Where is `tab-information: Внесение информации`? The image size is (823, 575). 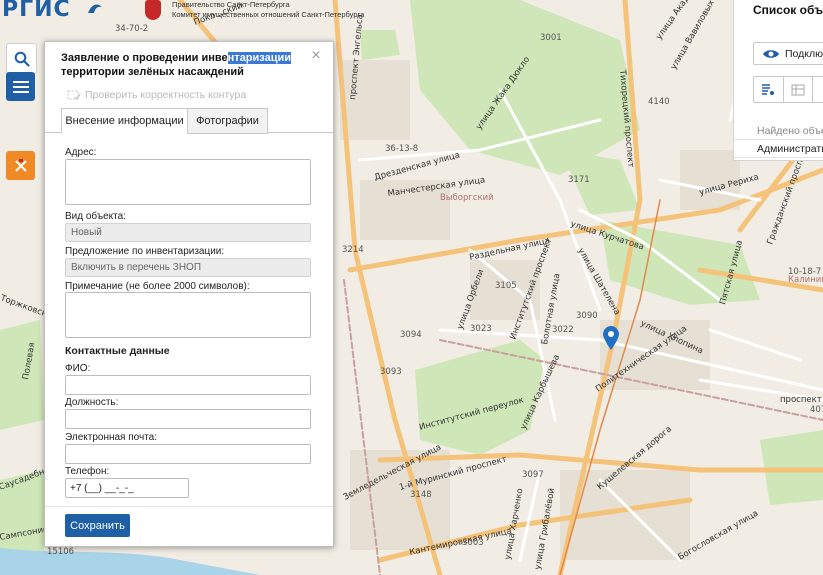
tab-information: Внесение информации is located at coordinates (124, 121).